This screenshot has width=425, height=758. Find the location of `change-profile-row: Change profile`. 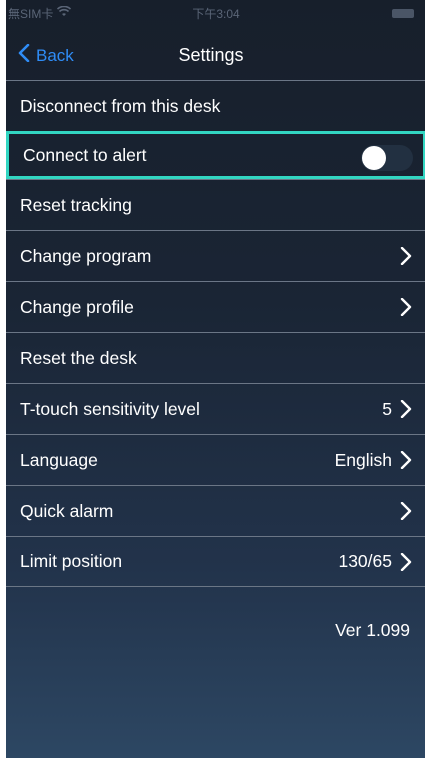

change-profile-row: Change profile is located at coordinates (215, 306).